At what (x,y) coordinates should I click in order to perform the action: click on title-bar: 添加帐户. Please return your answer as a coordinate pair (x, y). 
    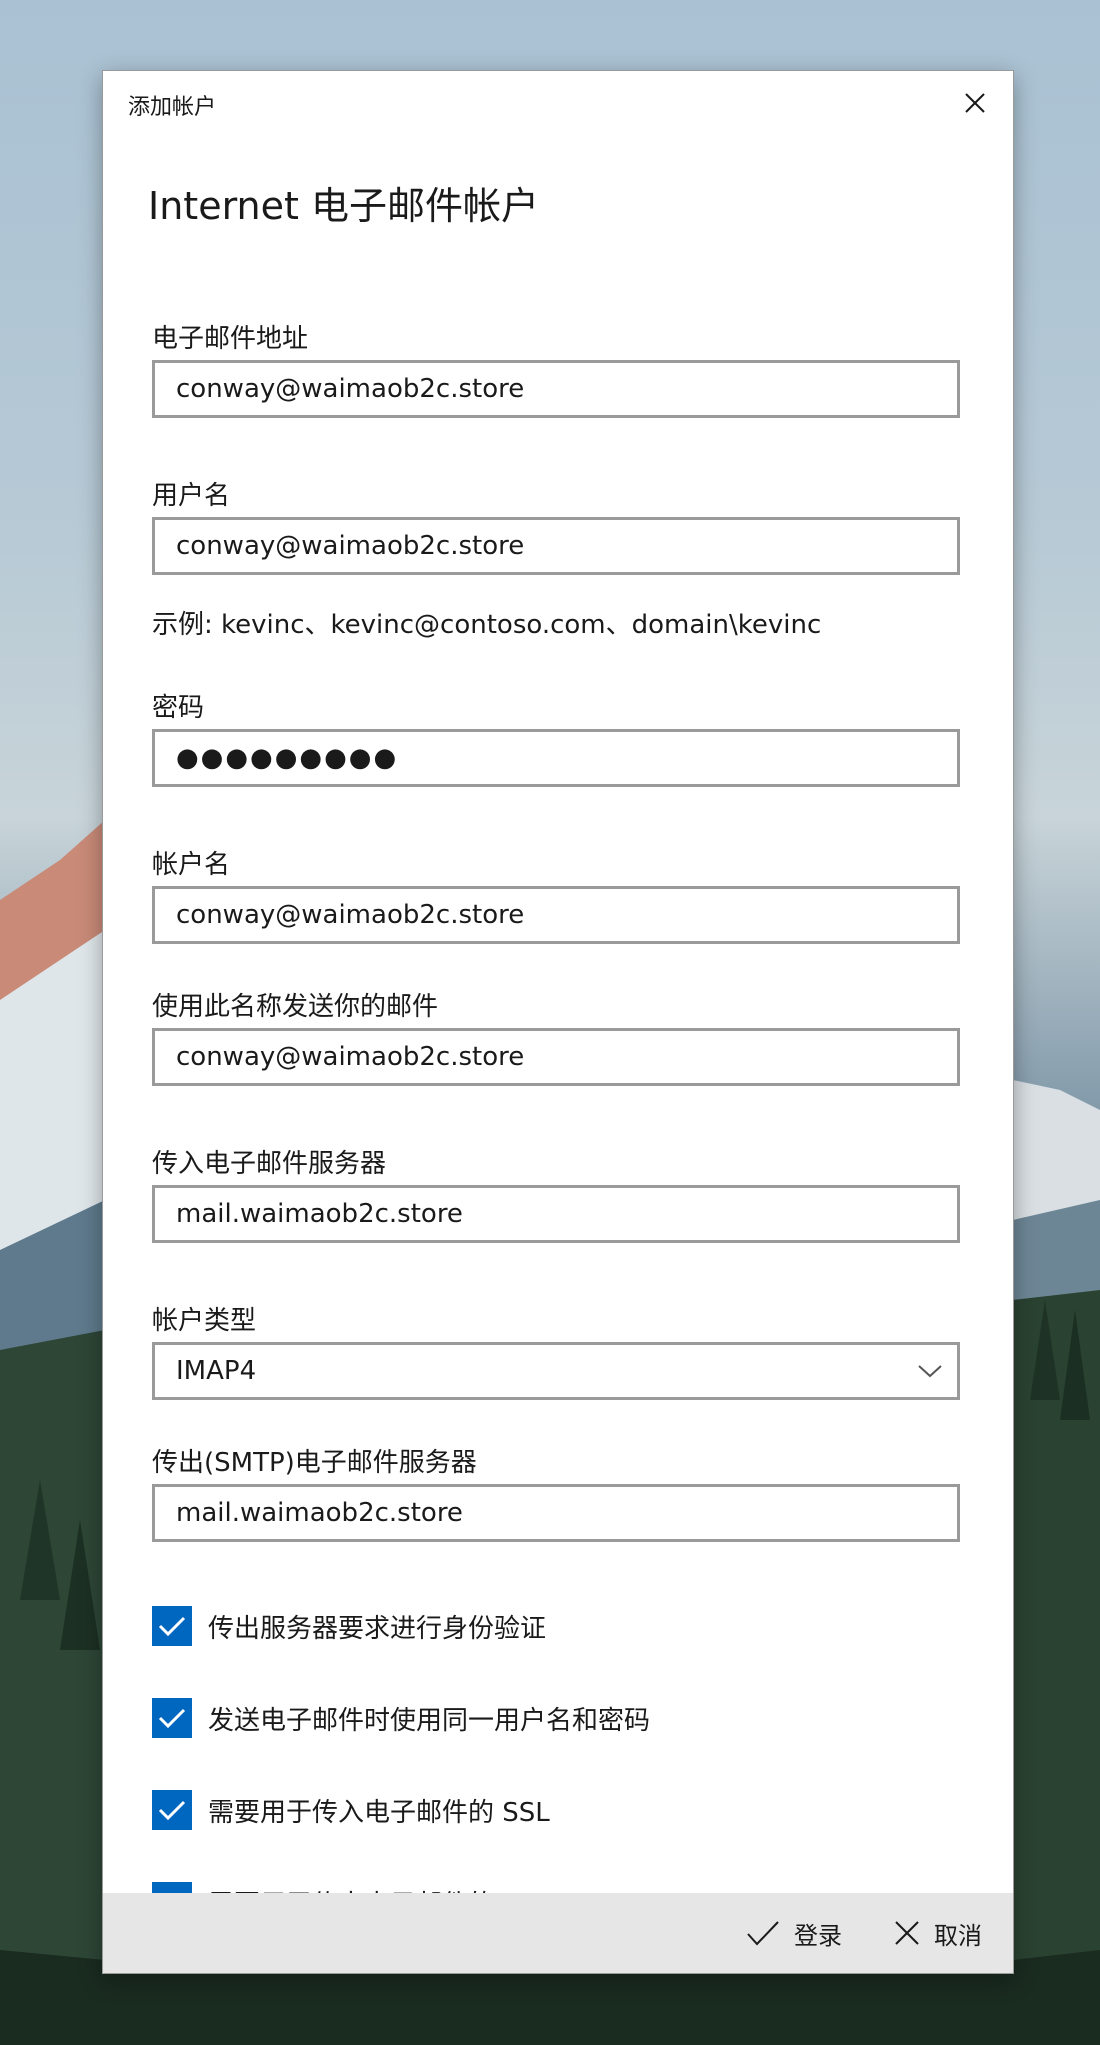
    Looking at the image, I should click on (558, 103).